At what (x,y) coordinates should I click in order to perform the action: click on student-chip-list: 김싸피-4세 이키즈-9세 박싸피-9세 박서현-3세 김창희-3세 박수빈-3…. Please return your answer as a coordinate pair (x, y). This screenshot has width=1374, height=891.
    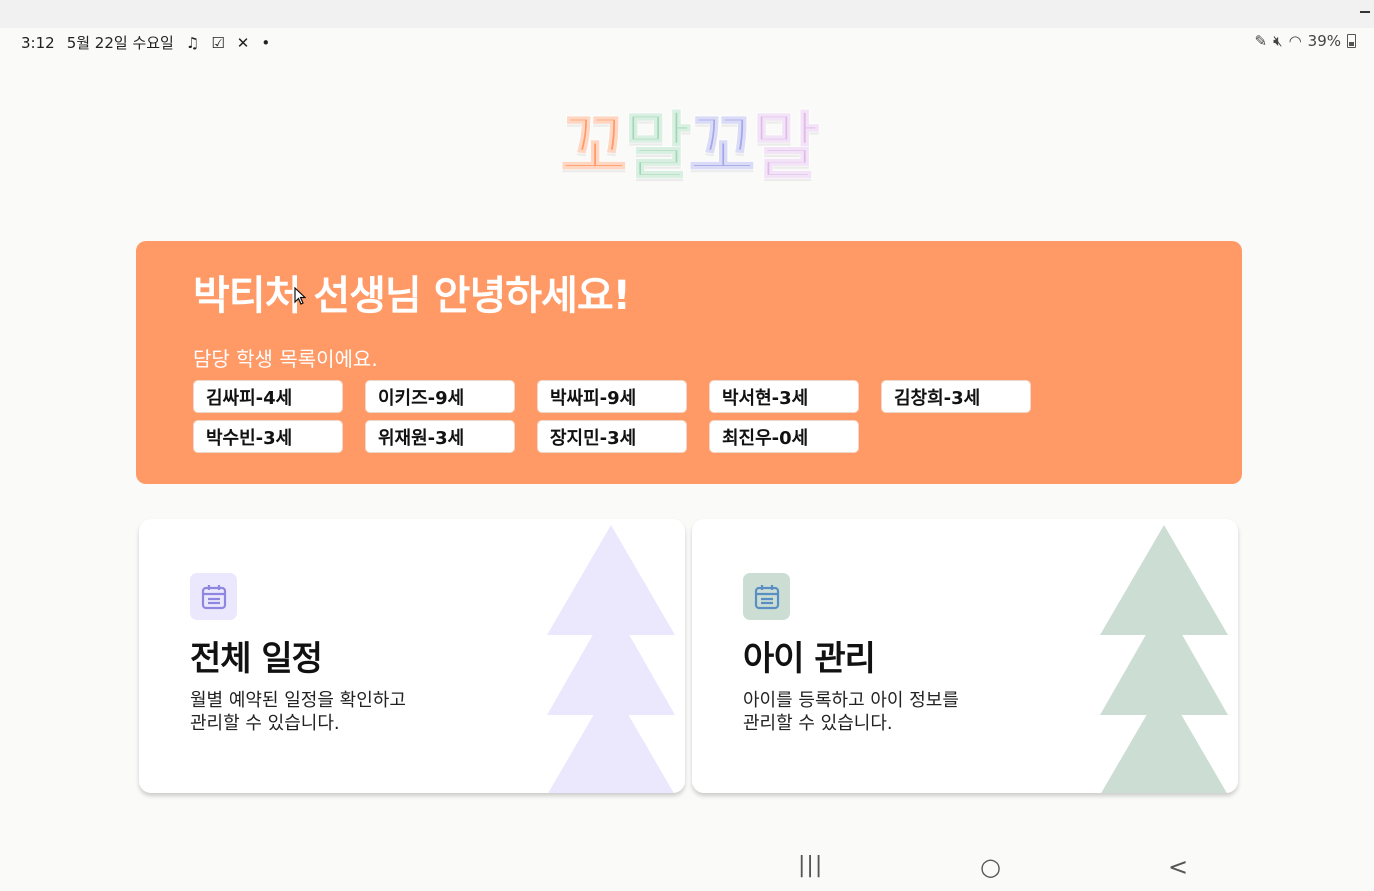
    Looking at the image, I should click on (612, 416).